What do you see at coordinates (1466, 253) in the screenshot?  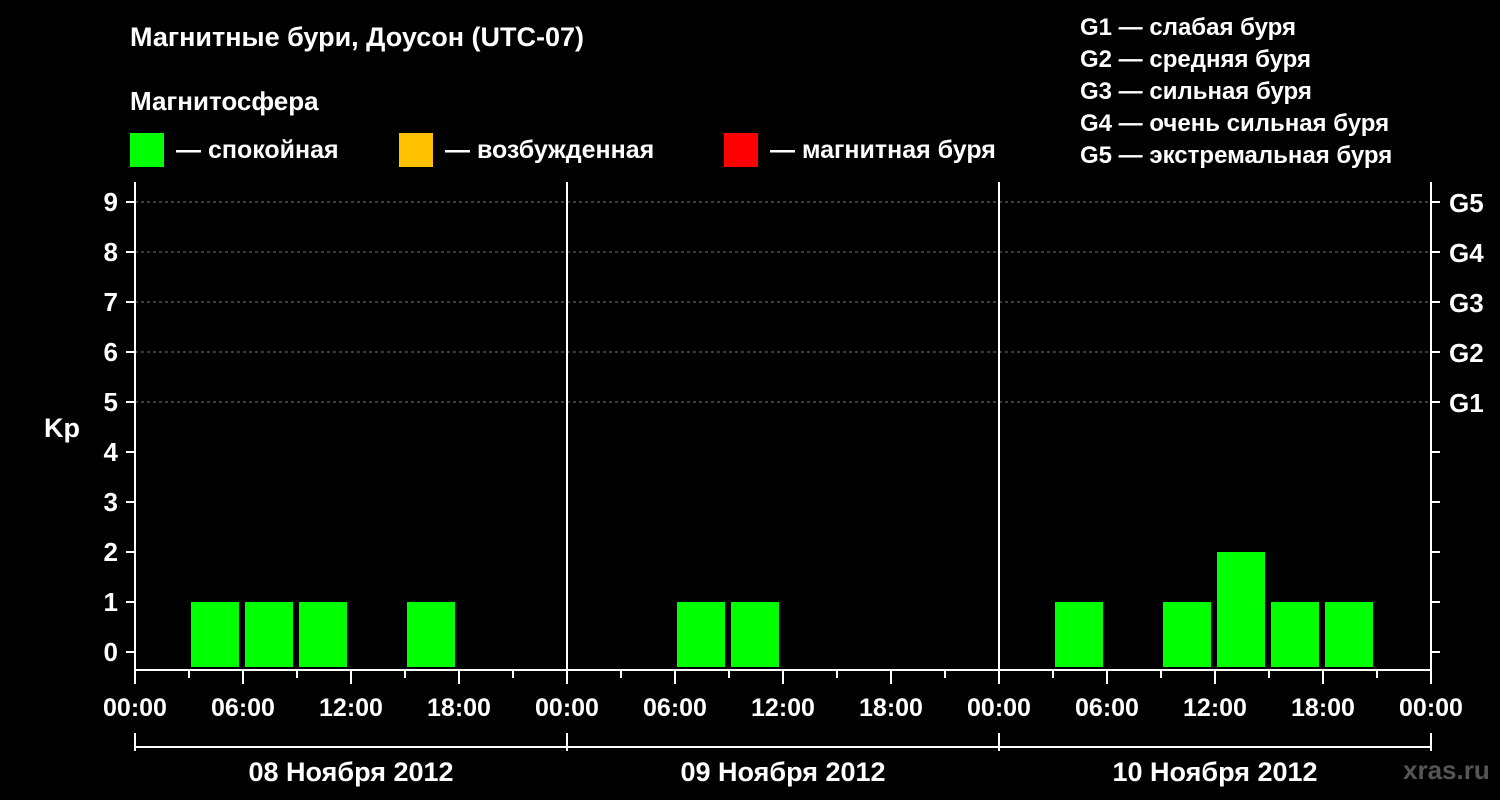 I see `g-scale-label: G4` at bounding box center [1466, 253].